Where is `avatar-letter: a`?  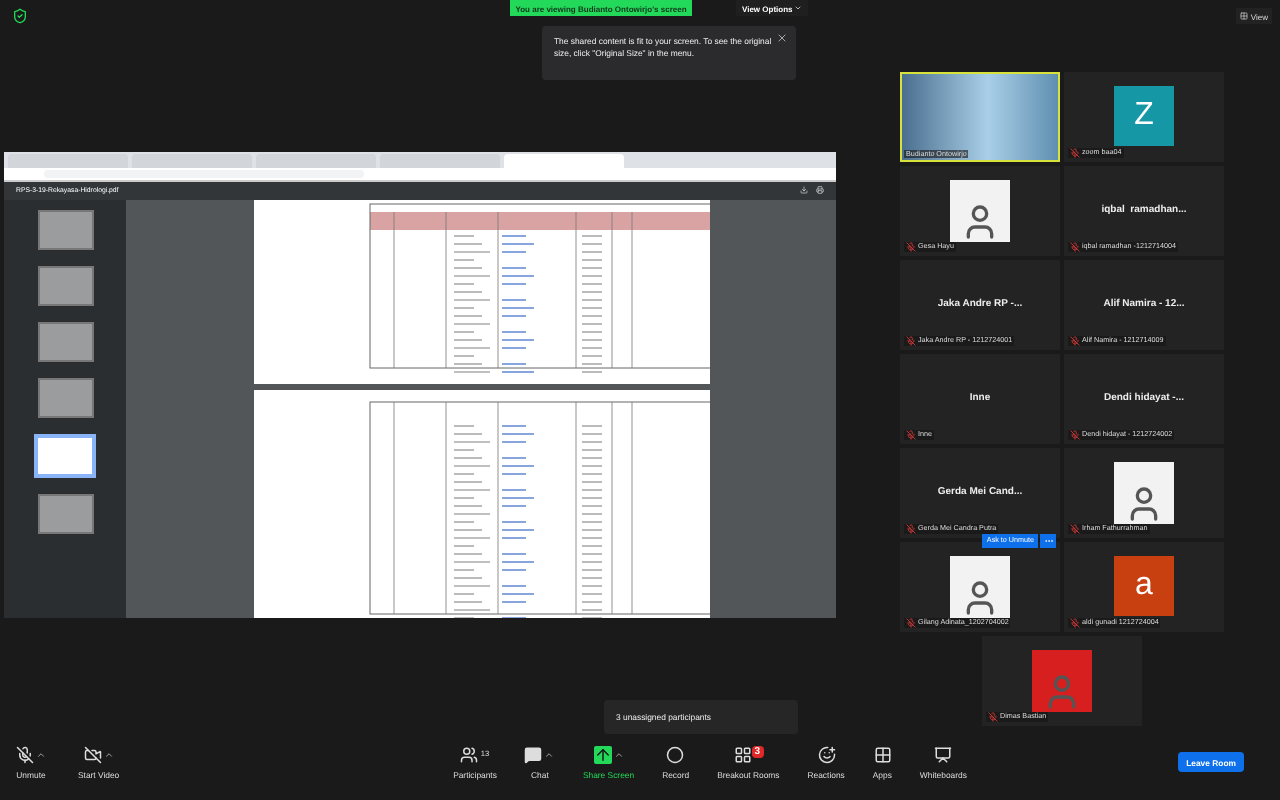 avatar-letter: a is located at coordinates (1144, 586).